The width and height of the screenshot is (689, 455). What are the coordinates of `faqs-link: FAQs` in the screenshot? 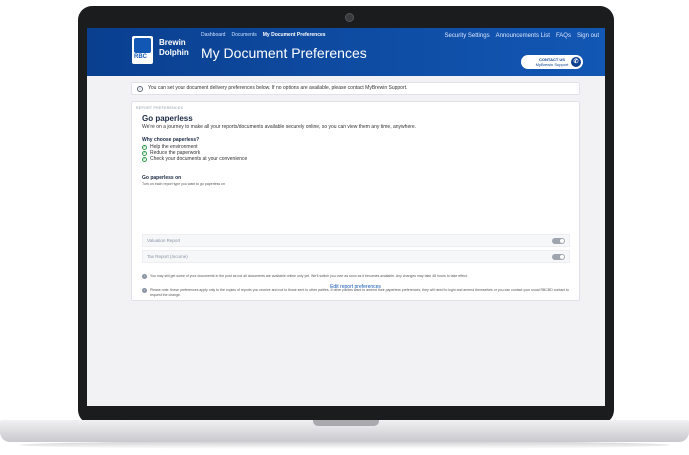 It's located at (563, 36).